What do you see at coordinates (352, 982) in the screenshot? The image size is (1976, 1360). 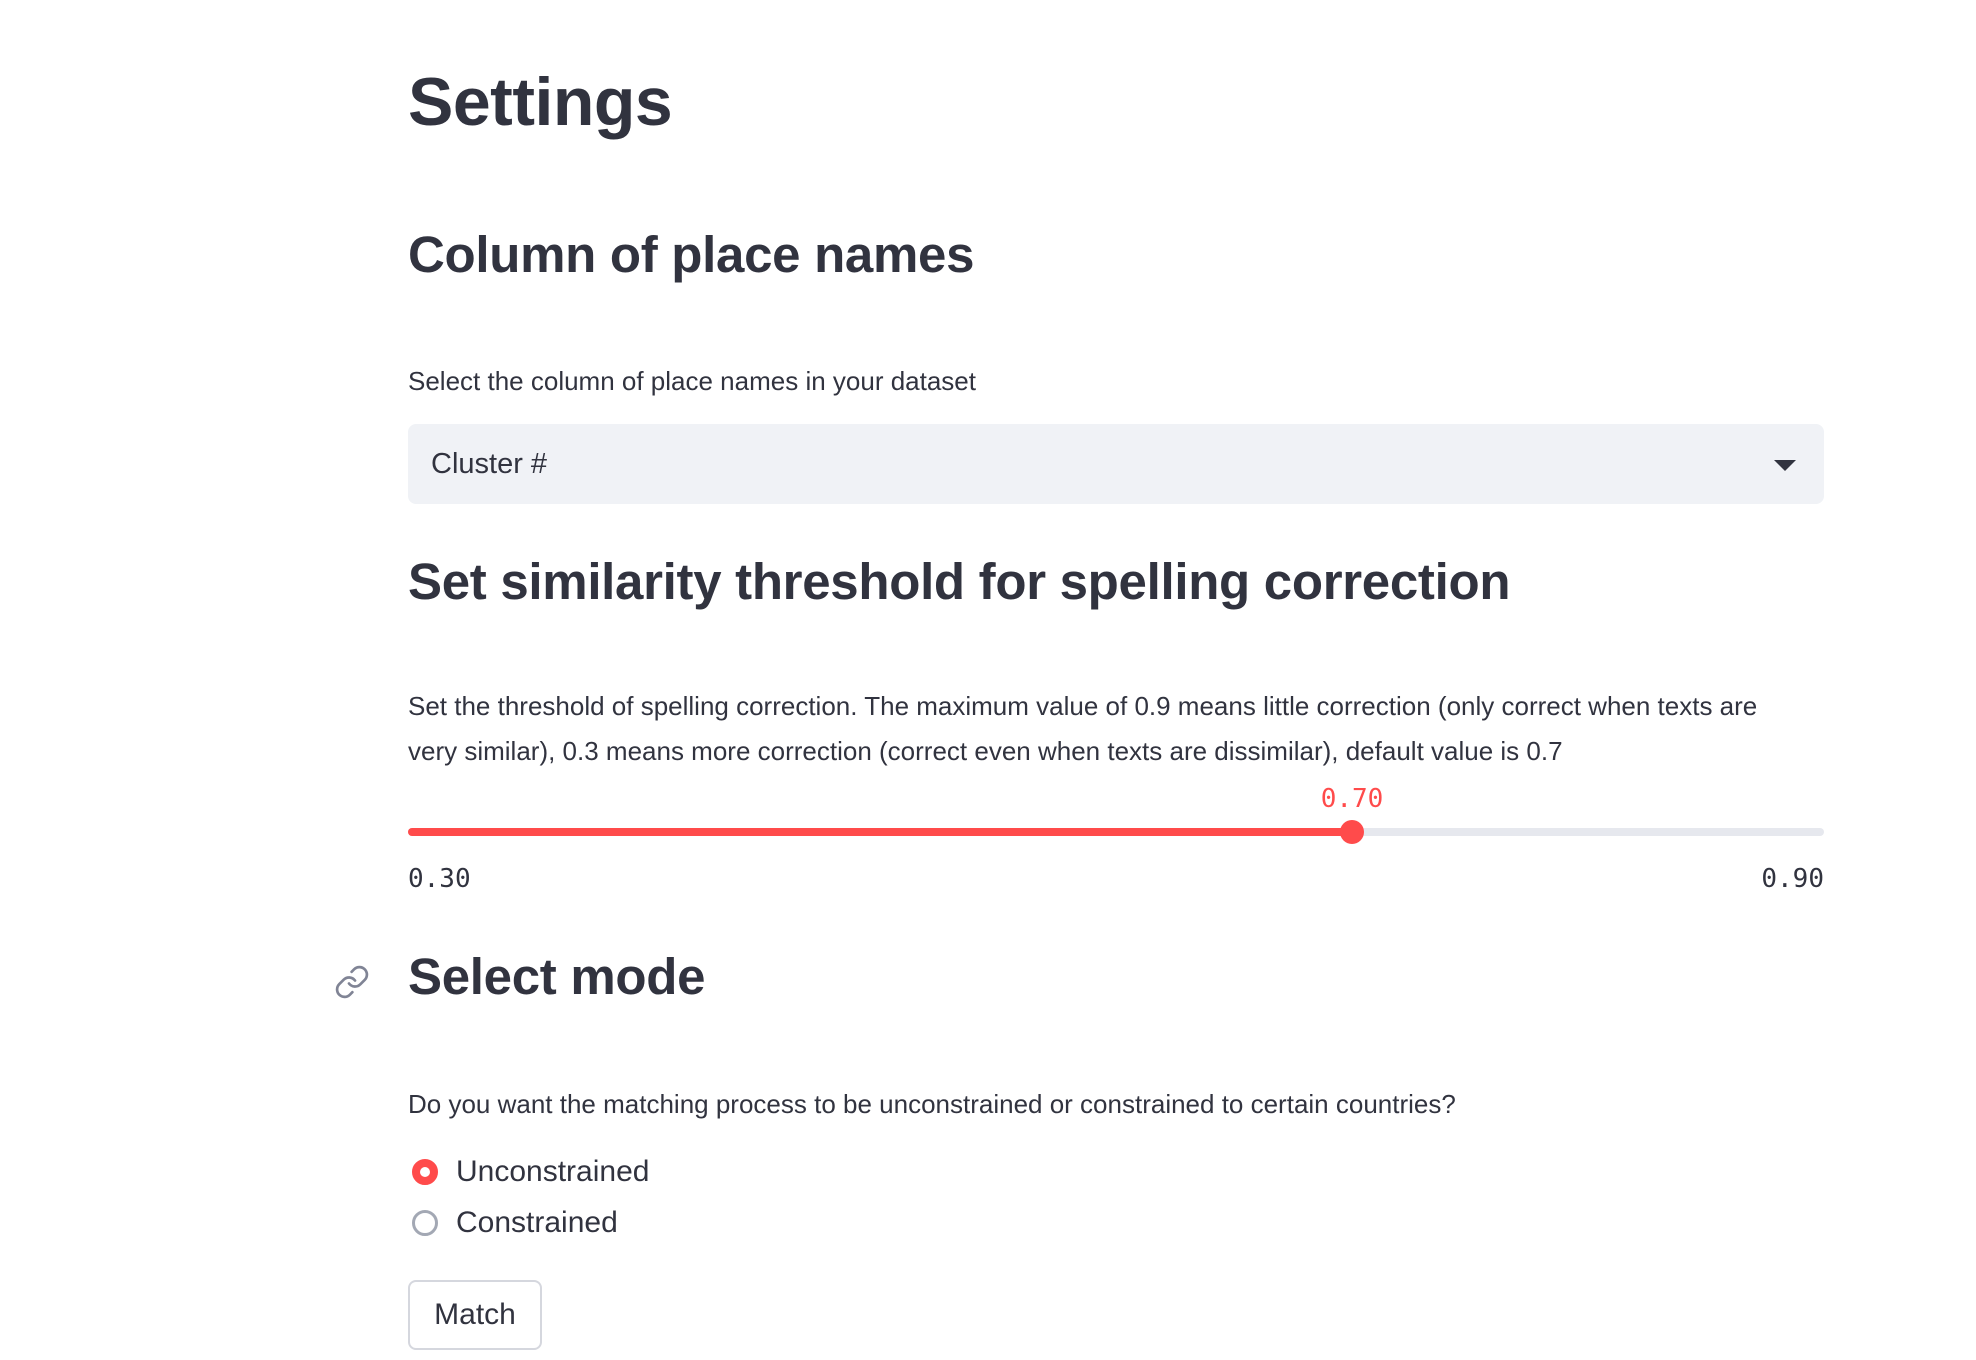 I see `link-icon` at bounding box center [352, 982].